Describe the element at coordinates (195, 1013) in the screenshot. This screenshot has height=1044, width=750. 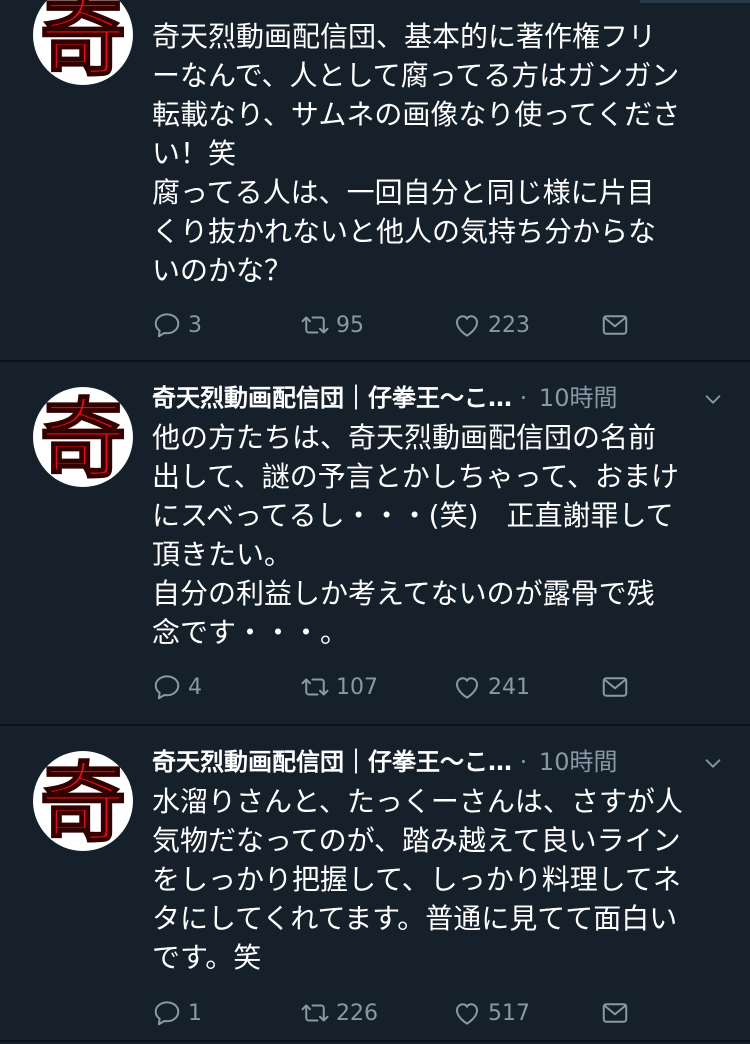
I see `reply-count: 1` at that location.